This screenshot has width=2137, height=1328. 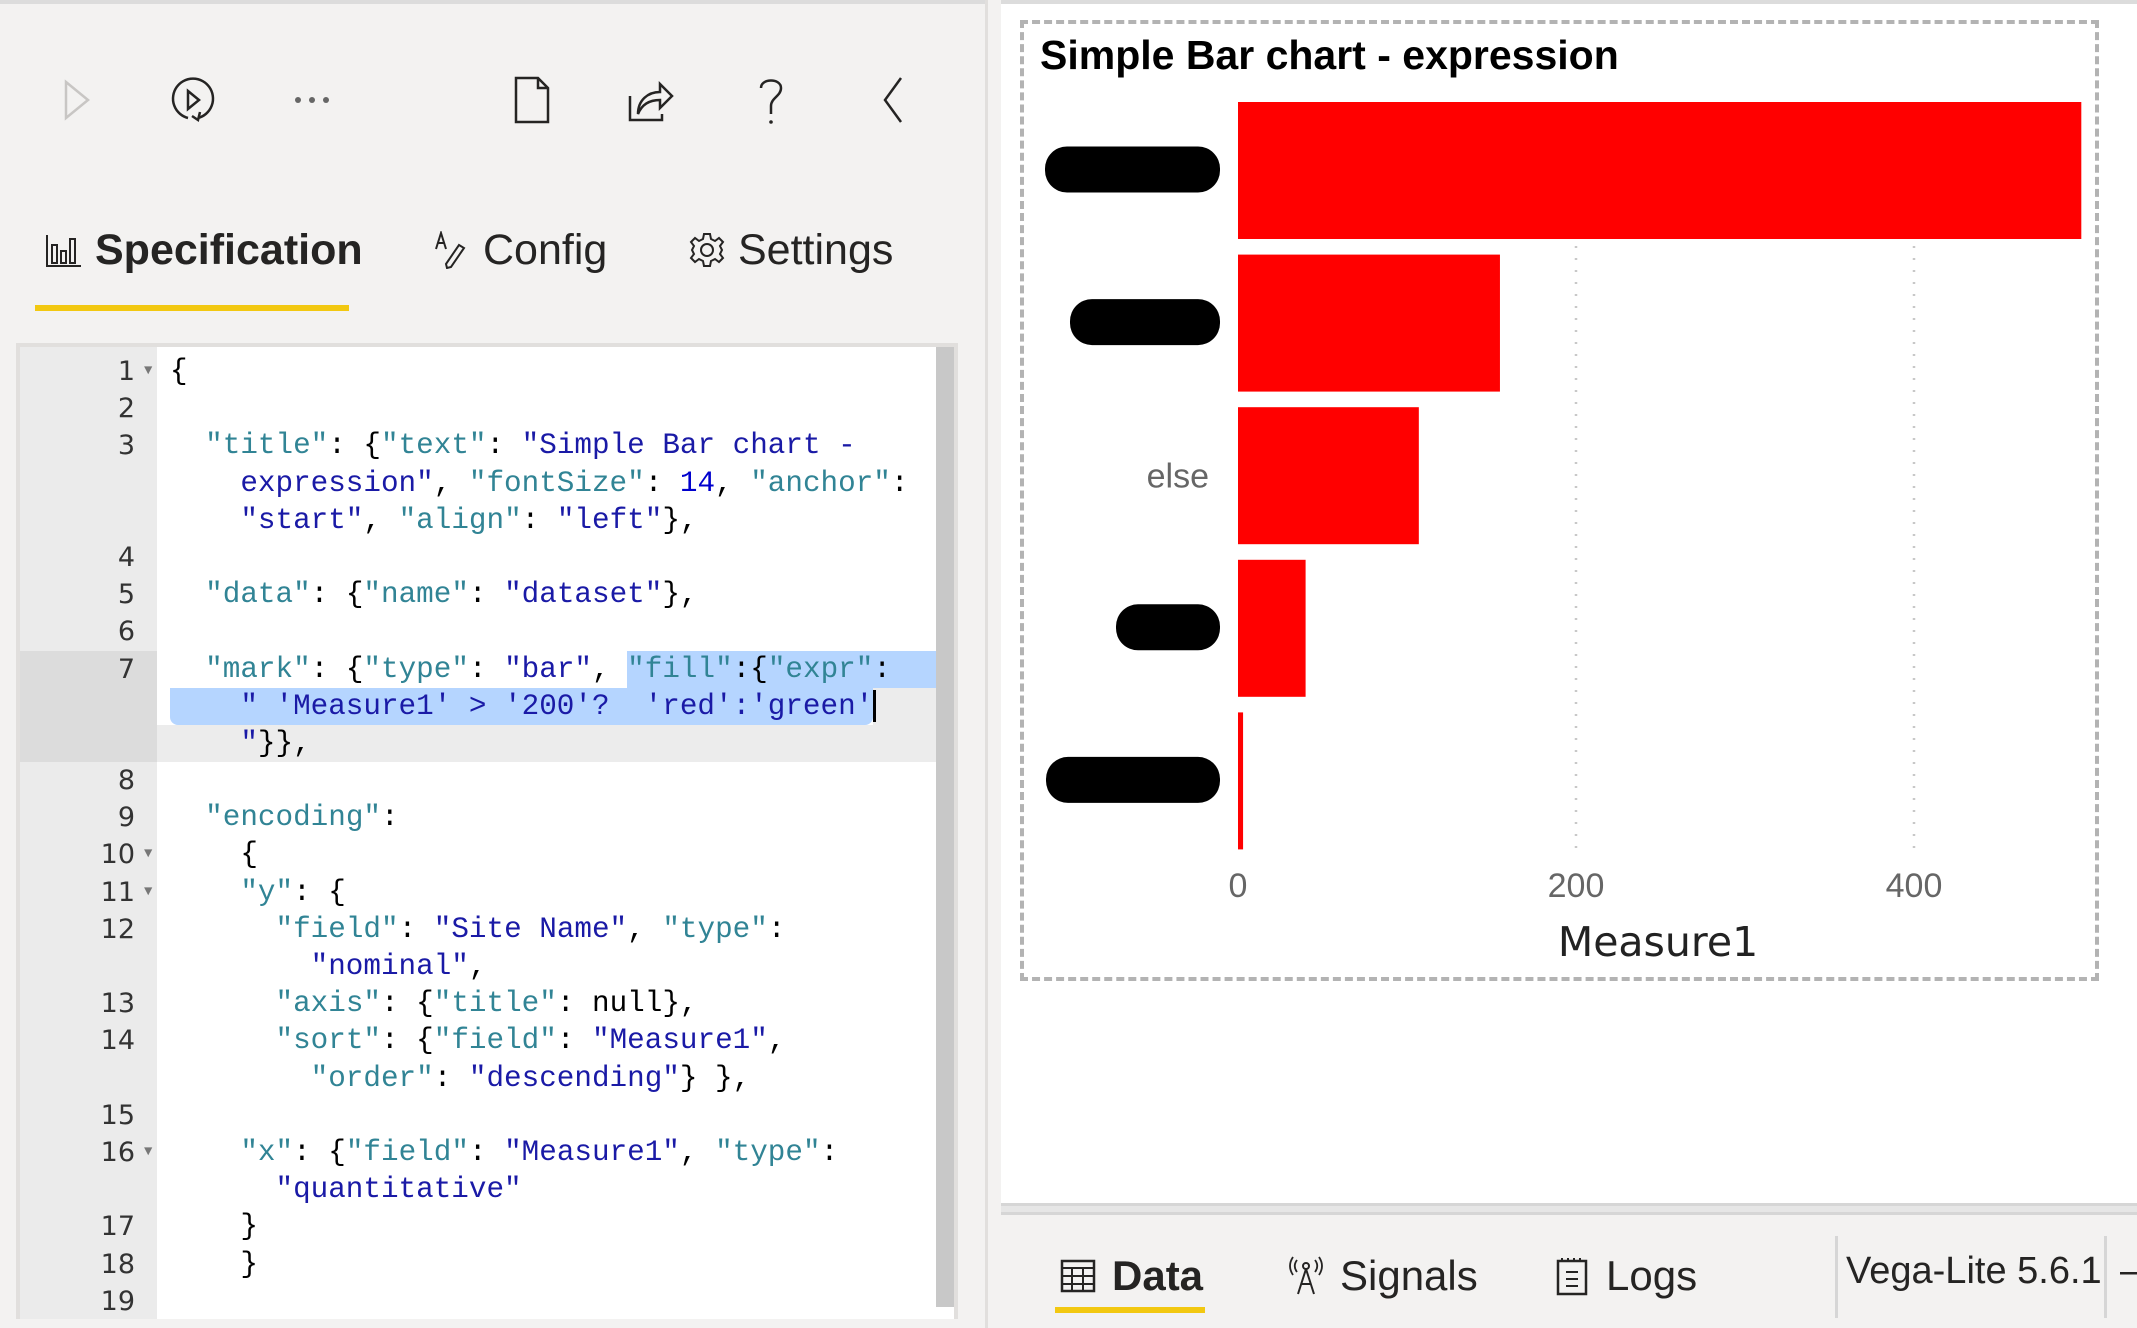 I want to click on tab-data: Data, so click(x=1131, y=1276).